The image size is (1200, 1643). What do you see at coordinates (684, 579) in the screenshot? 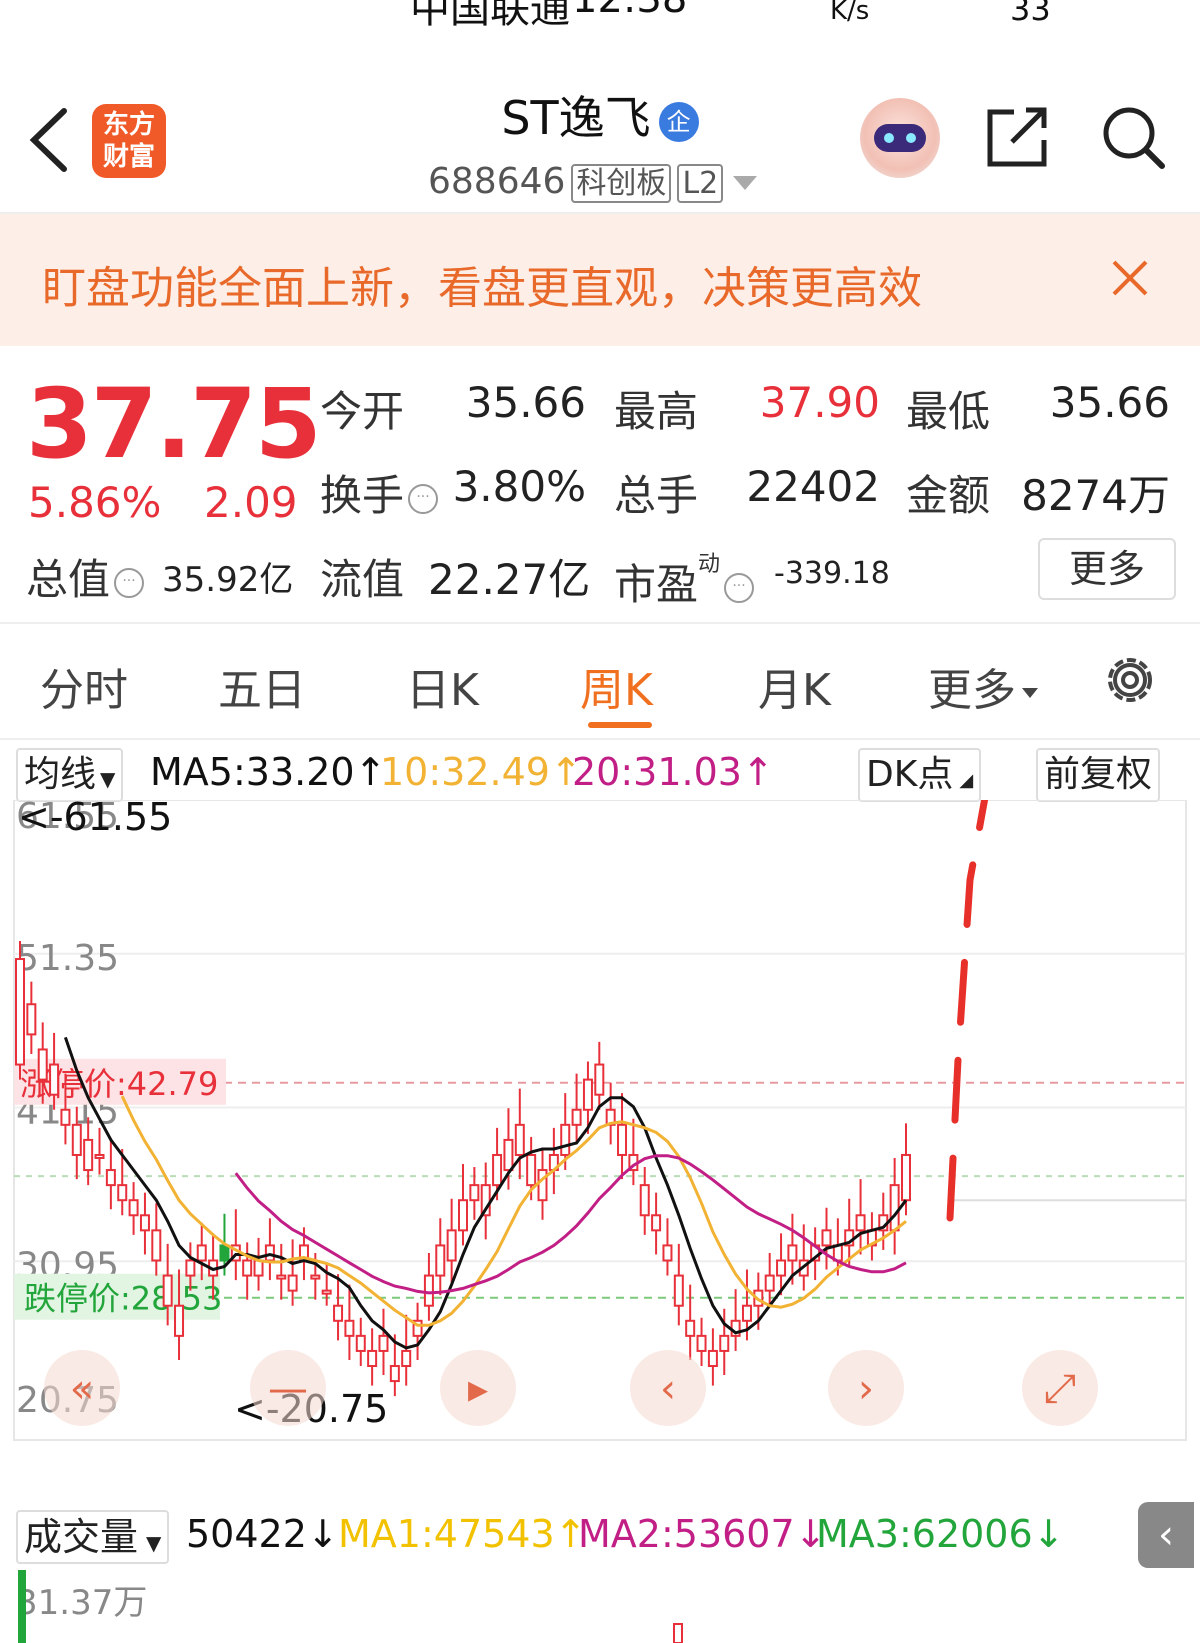
I see `pe-label: 市盈动···` at bounding box center [684, 579].